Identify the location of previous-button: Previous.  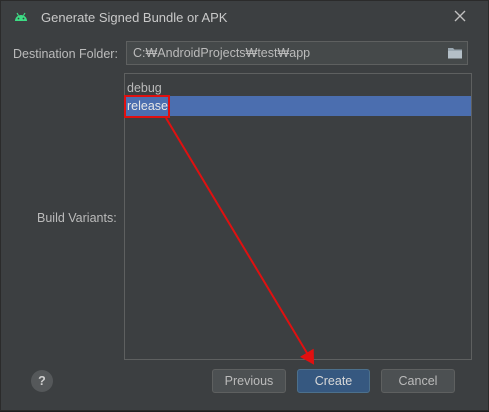
(249, 381).